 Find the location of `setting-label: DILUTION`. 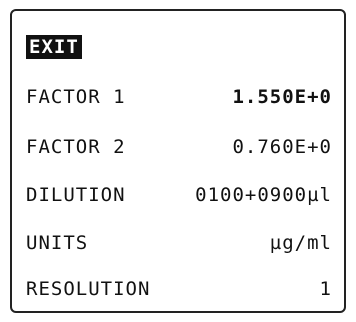

setting-label: DILUTION is located at coordinates (76, 195).